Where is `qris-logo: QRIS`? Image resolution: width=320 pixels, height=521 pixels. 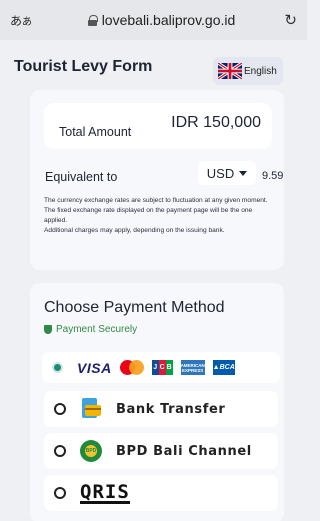 qris-logo: QRIS is located at coordinates (105, 492).